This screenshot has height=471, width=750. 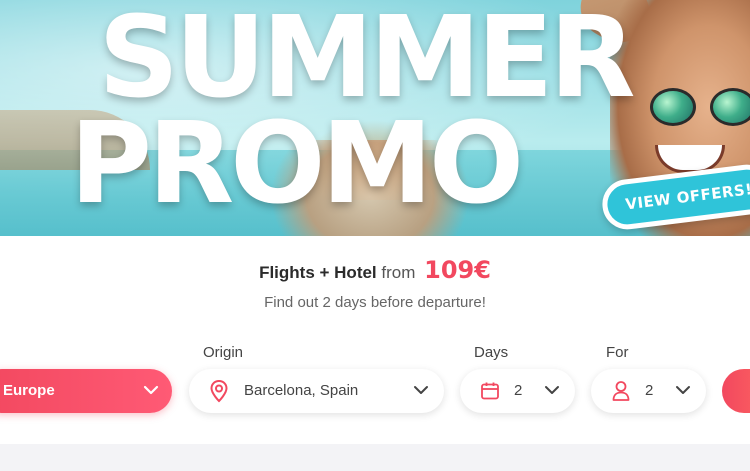 What do you see at coordinates (29, 390) in the screenshot?
I see `region-value: Europe` at bounding box center [29, 390].